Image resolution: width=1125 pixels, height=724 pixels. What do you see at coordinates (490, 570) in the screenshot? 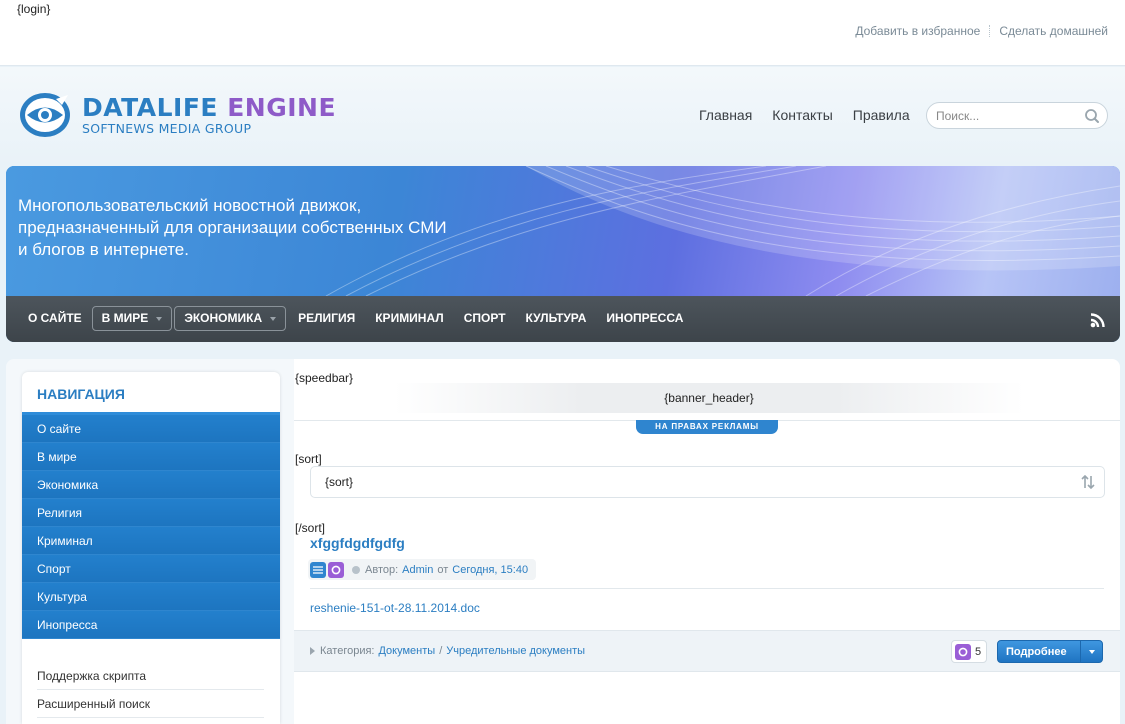
I see `news-date-link: Сегодня, 15:40` at bounding box center [490, 570].